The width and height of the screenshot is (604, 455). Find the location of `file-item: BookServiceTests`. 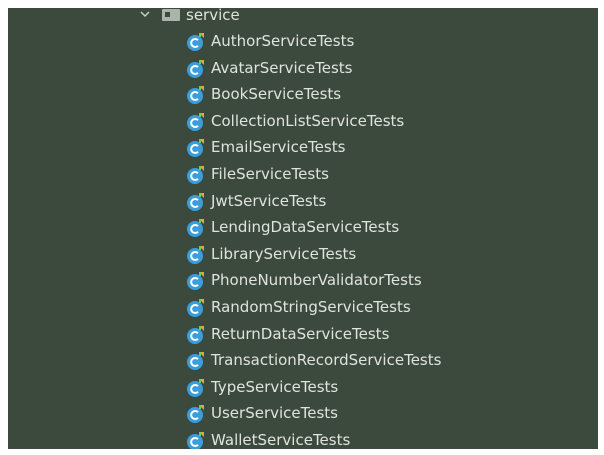

file-item: BookServiceTests is located at coordinates (303, 94).